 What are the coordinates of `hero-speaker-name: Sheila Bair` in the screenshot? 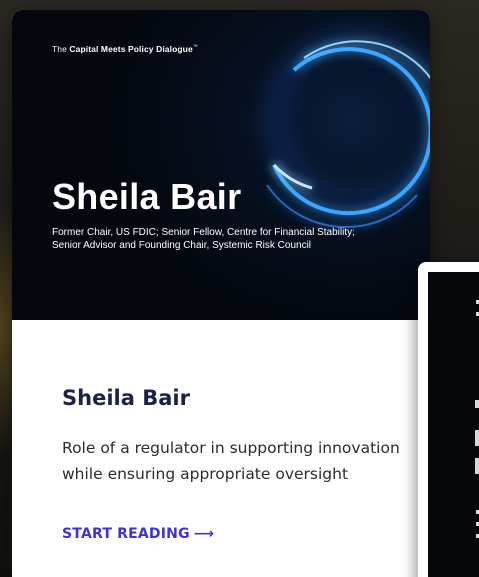 It's located at (147, 196).